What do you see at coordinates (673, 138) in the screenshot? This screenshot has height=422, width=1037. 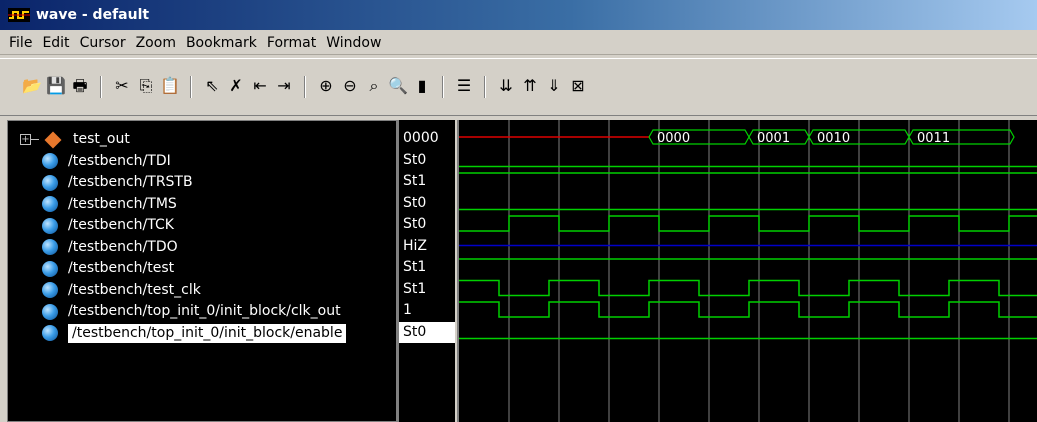 I see `bus-segment-value: 0000` at bounding box center [673, 138].